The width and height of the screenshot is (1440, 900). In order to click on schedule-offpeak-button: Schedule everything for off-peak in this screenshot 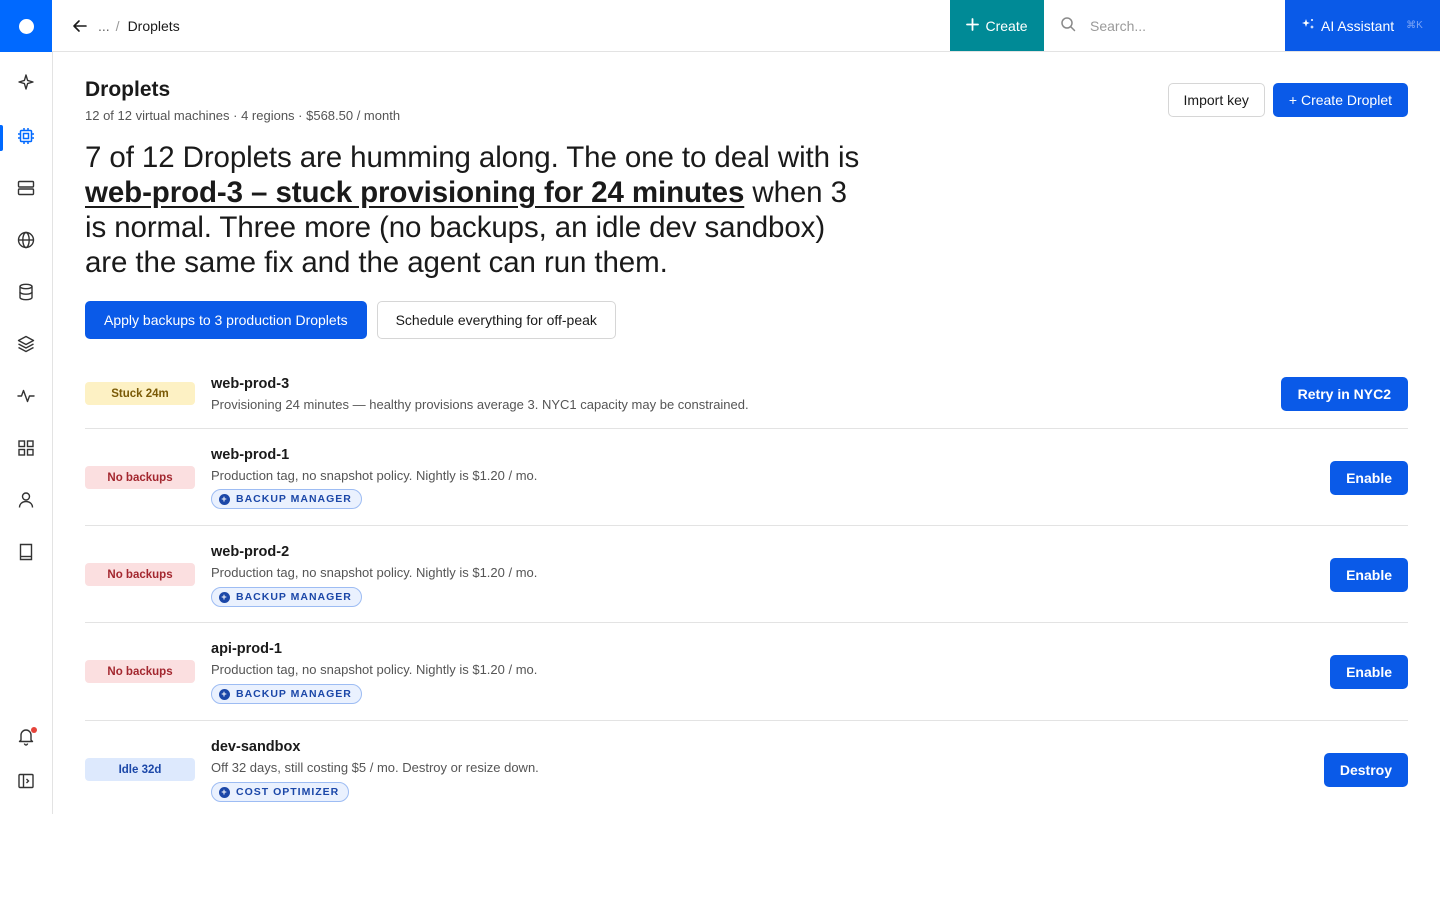, I will do `click(496, 320)`.